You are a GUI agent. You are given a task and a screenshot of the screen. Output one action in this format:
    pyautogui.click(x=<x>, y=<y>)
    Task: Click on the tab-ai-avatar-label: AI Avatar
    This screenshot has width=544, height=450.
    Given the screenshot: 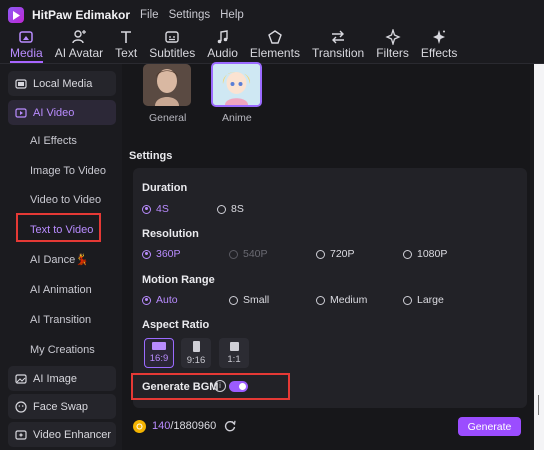 What is the action you would take?
    pyautogui.click(x=79, y=53)
    